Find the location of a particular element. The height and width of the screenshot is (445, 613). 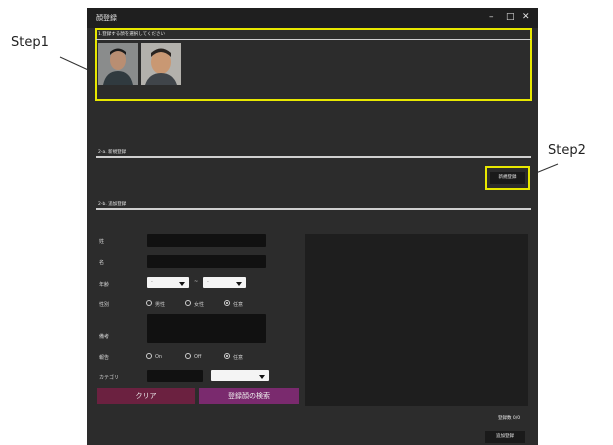

alert-option-any: 任意 is located at coordinates (238, 358).